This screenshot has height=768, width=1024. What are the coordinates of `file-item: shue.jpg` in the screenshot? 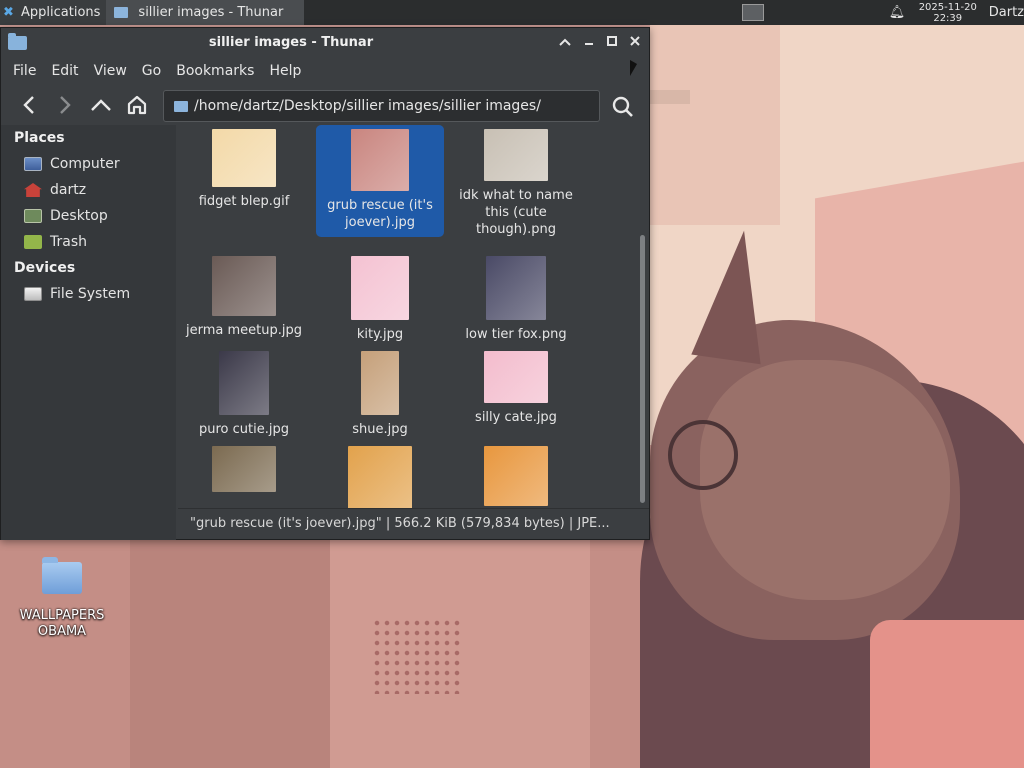 It's located at (380, 392).